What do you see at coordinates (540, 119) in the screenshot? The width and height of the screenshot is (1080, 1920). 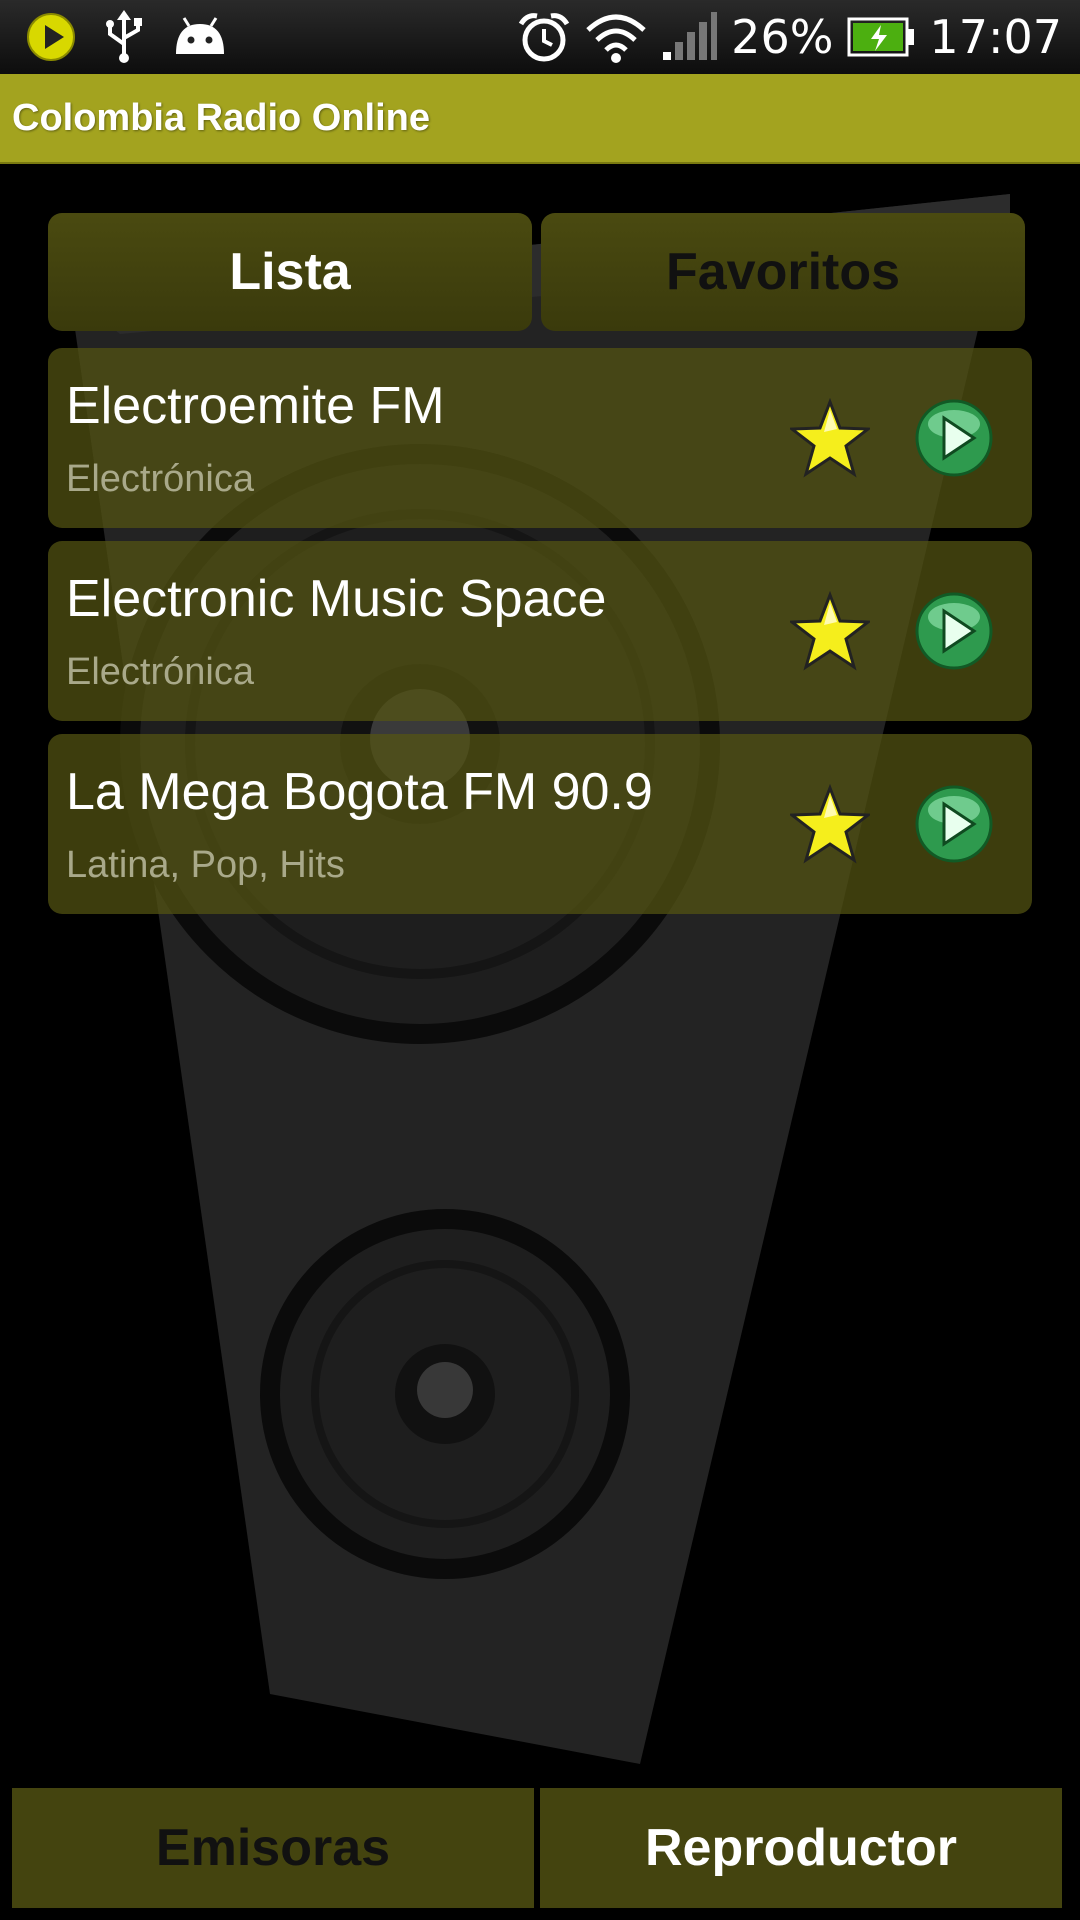 I see `title-bar: Colombia Radio Online` at bounding box center [540, 119].